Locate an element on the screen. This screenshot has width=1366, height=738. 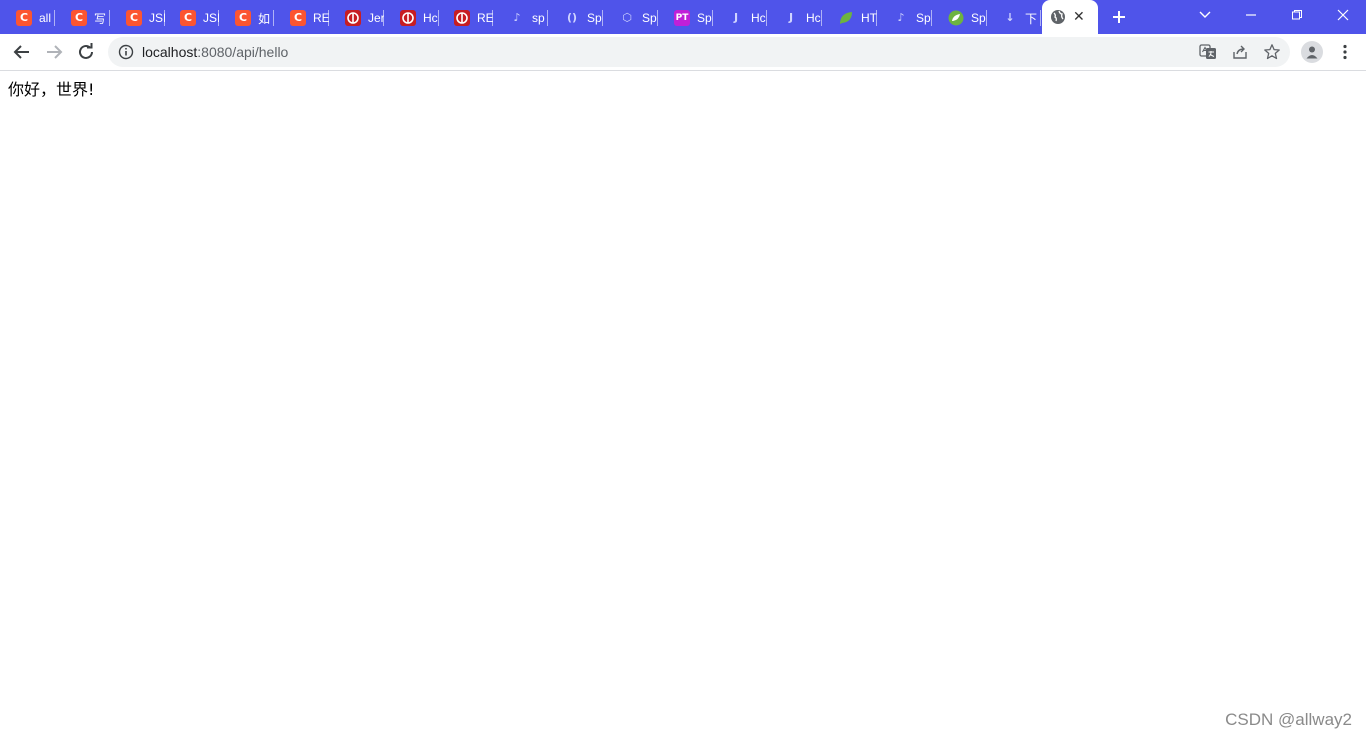
reload-button is located at coordinates (86, 52).